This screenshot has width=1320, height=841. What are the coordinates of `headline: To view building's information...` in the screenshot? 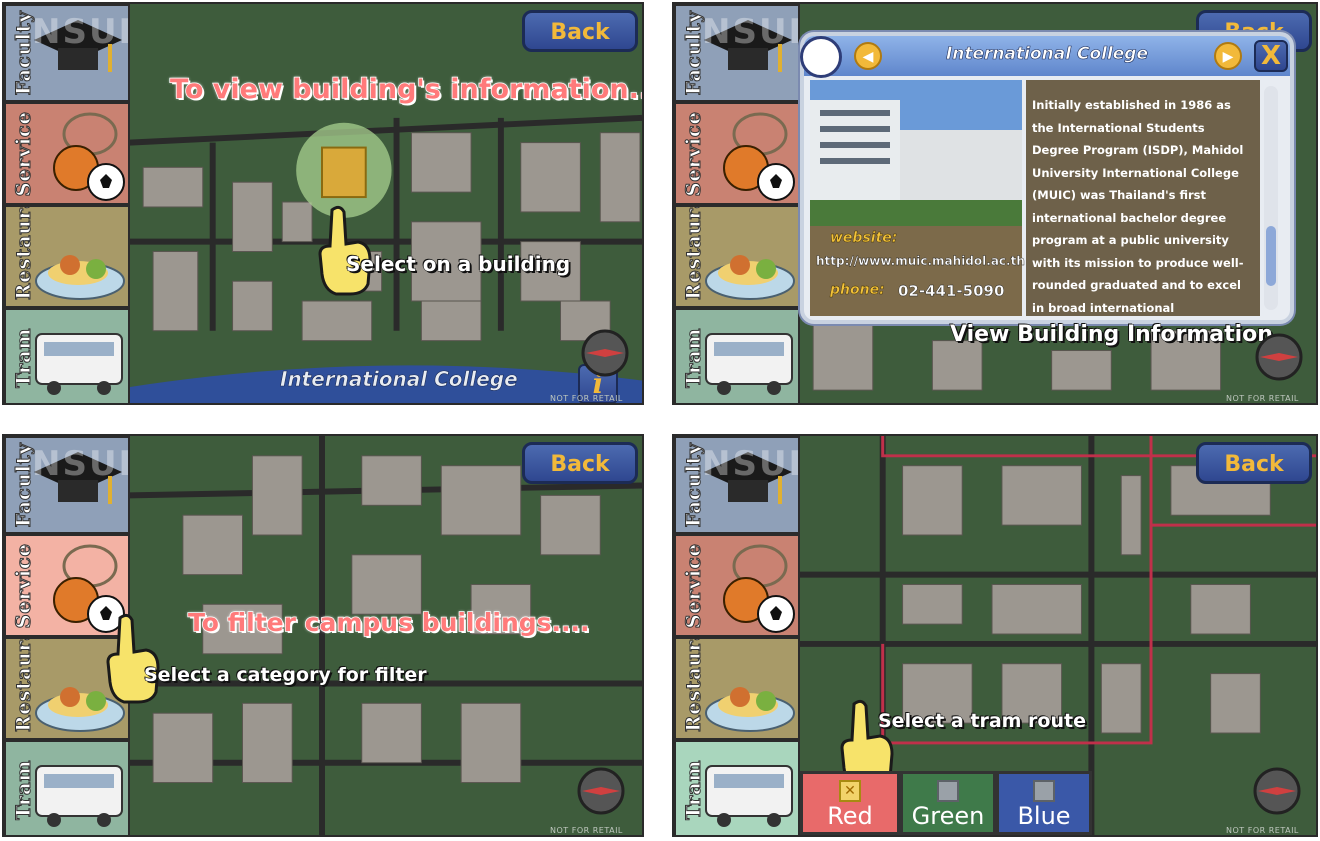 It's located at (406, 89).